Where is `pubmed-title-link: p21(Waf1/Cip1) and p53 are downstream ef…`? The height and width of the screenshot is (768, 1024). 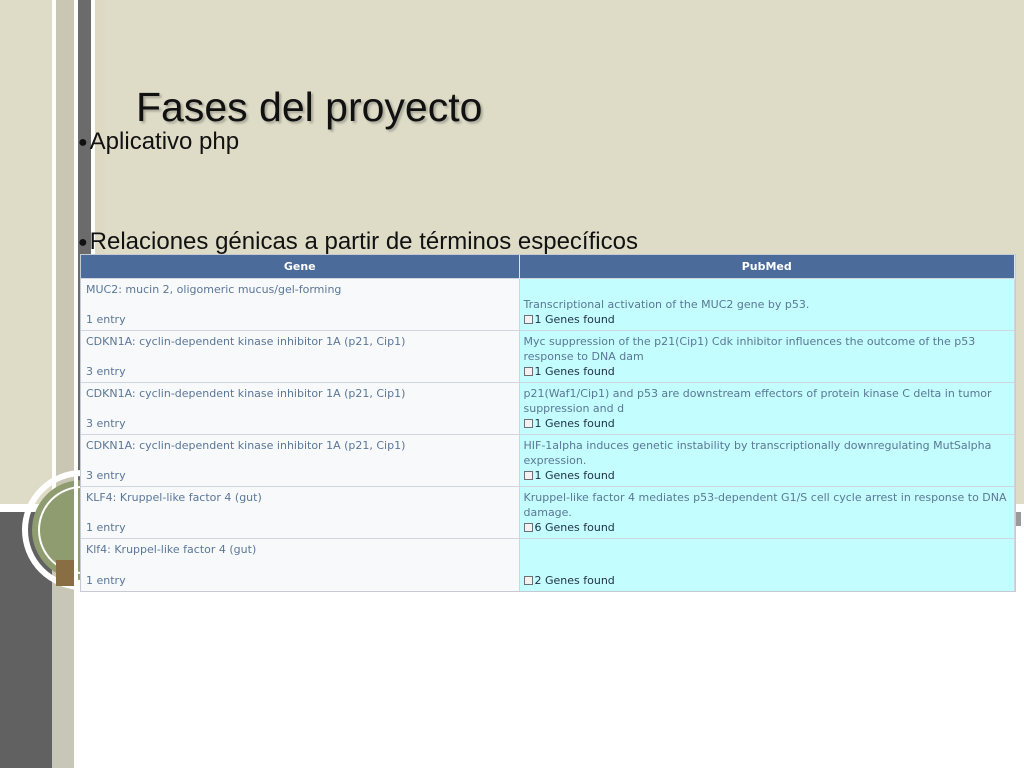
pubmed-title-link: p21(Waf1/Cip1) and p53 are downstream ef… is located at coordinates (767, 401).